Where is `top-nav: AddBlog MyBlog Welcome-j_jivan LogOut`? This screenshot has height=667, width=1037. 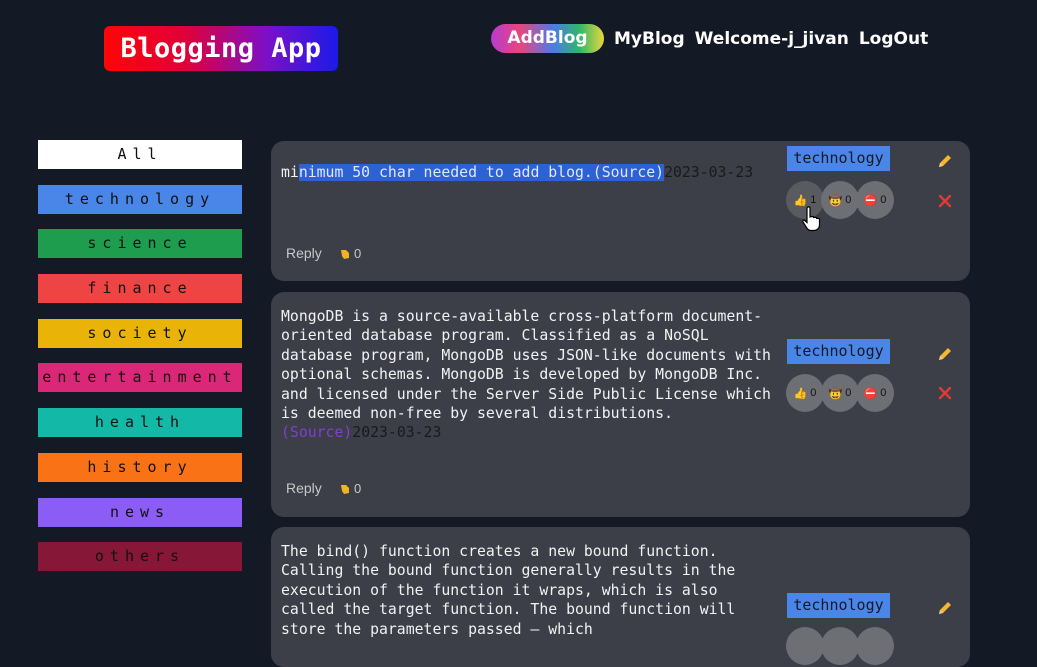
top-nav: AddBlog MyBlog Welcome-j_jivan LogOut is located at coordinates (709, 38).